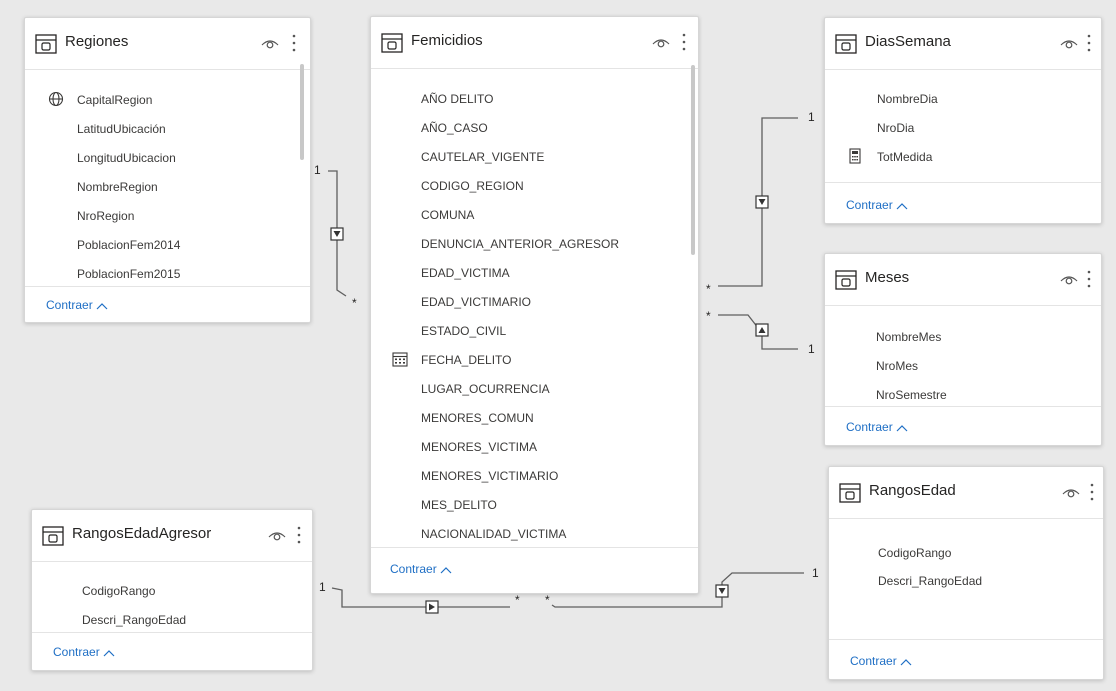  Describe the element at coordinates (459, 505) in the screenshot. I see `field-item: MES_DELITO` at that location.